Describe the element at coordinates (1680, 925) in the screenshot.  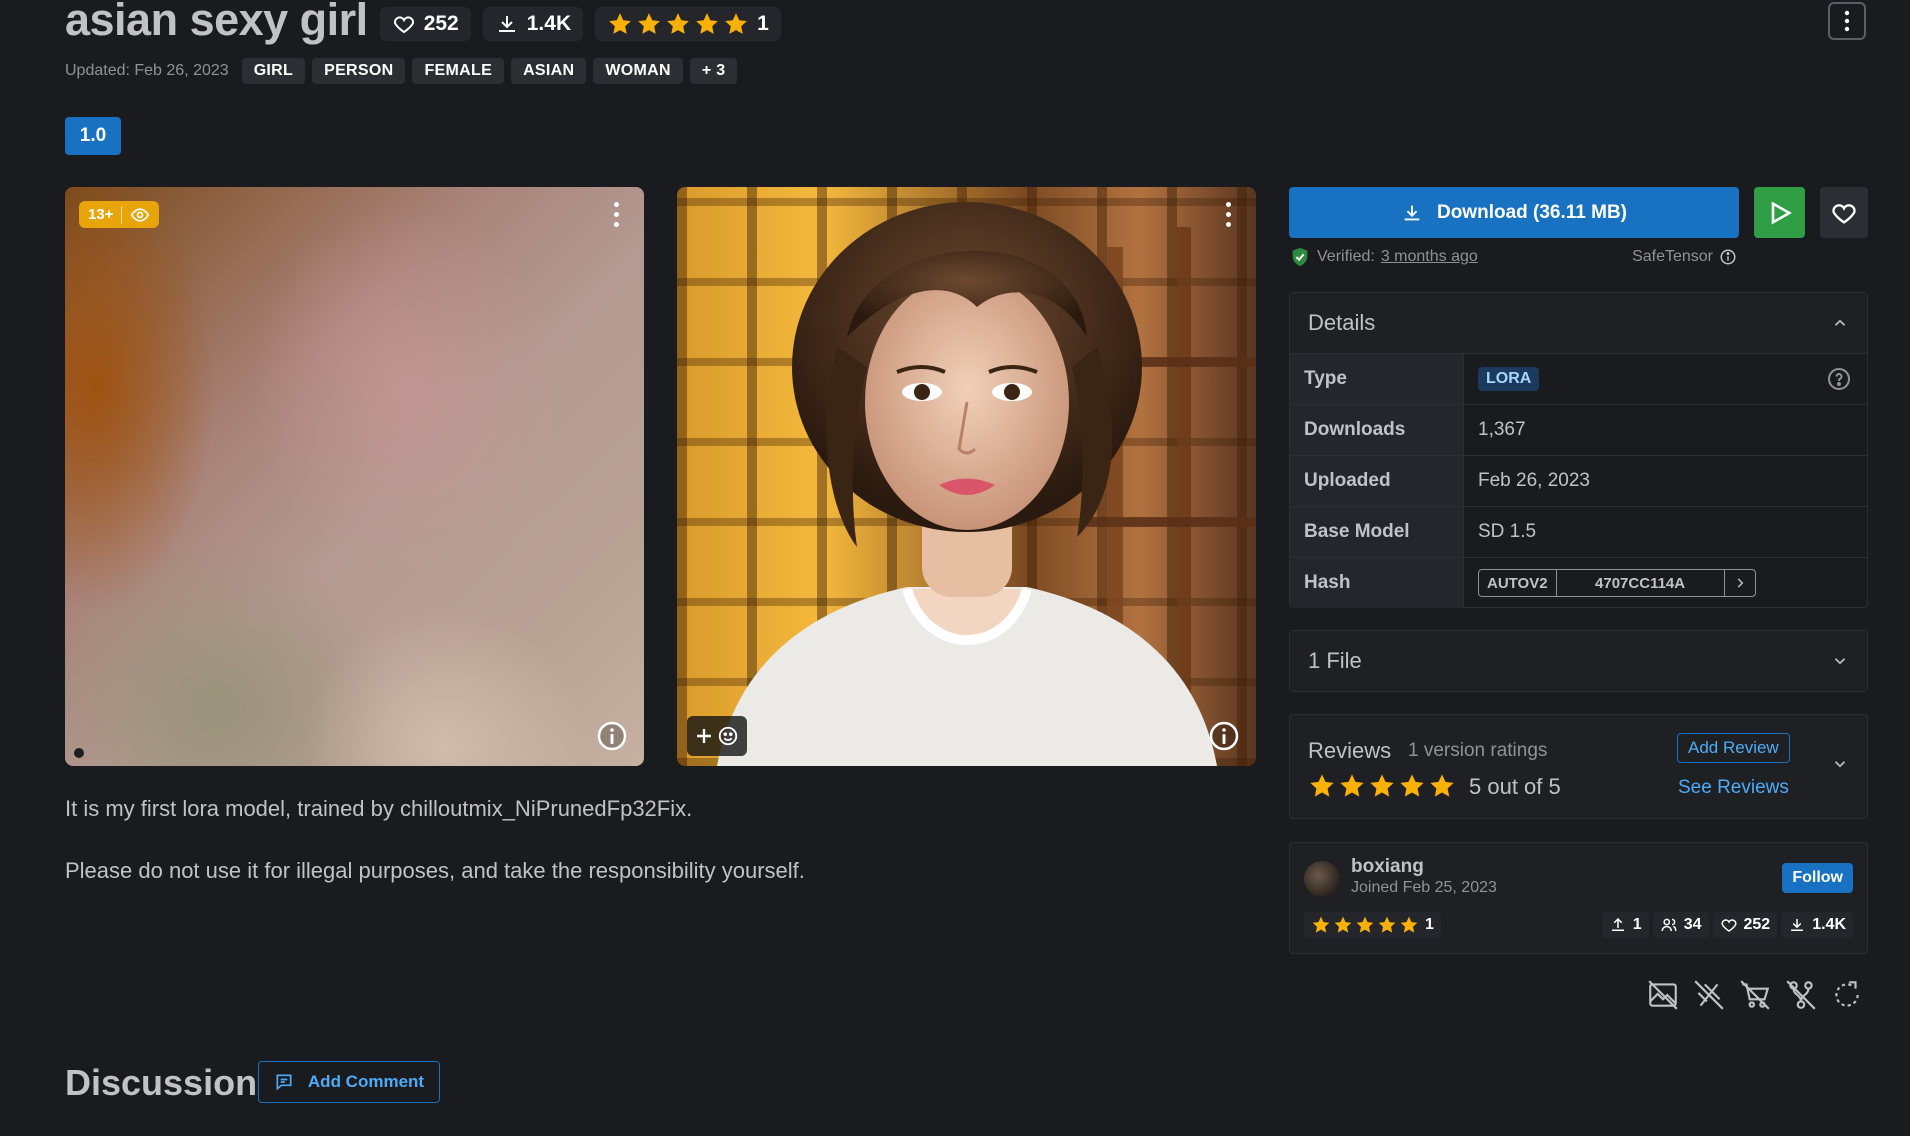
I see `followers-stat: 34` at that location.